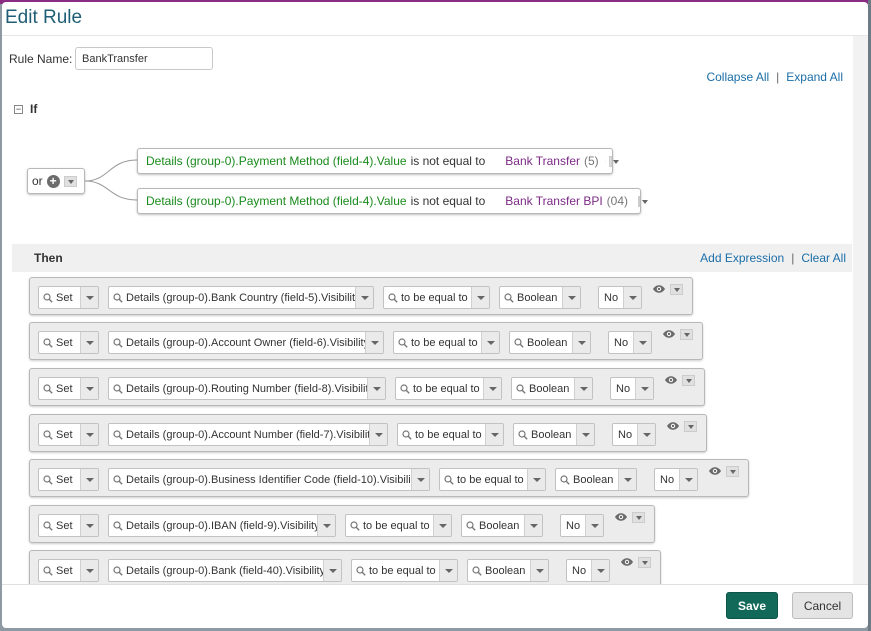 The width and height of the screenshot is (871, 631). What do you see at coordinates (542, 161) in the screenshot?
I see `condition-value: Bank Transfer` at bounding box center [542, 161].